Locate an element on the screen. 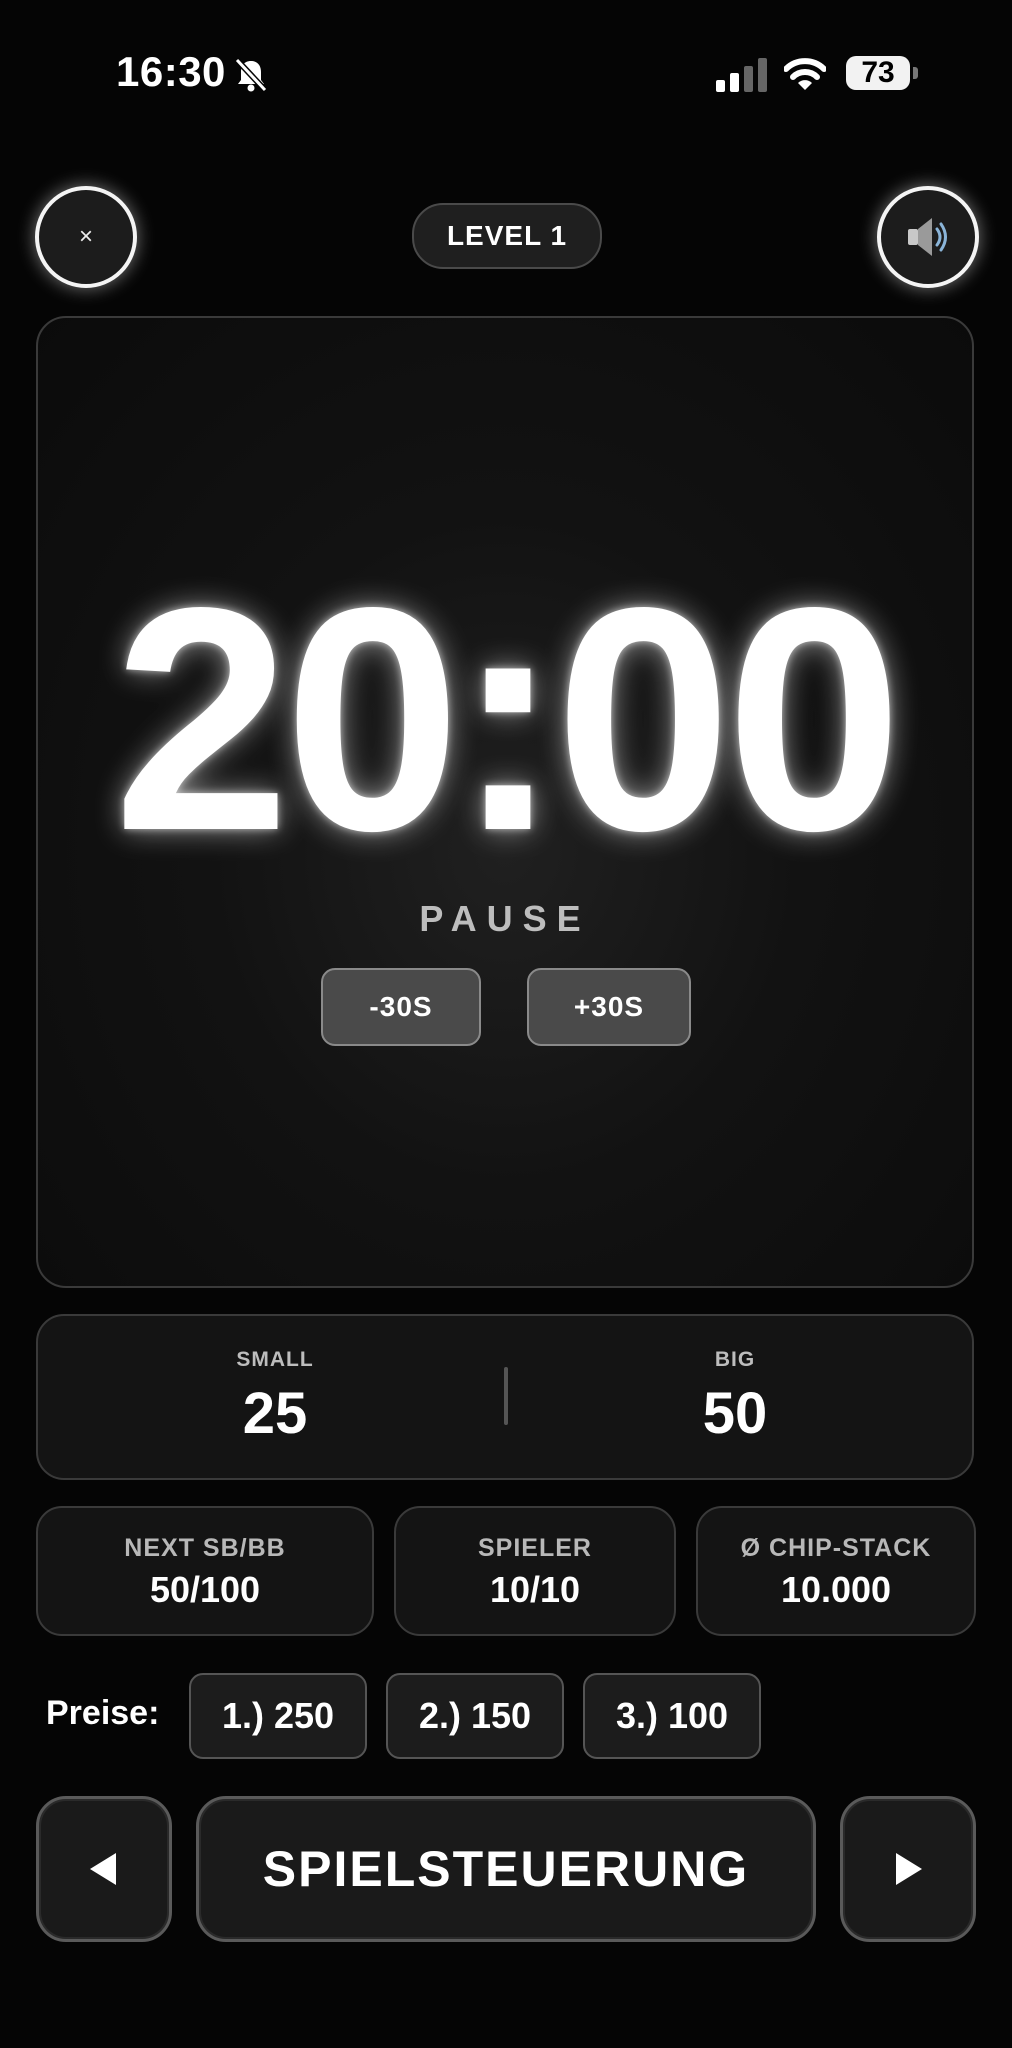  game-control-button: SPIELSTEUERUNG is located at coordinates (506, 1869).